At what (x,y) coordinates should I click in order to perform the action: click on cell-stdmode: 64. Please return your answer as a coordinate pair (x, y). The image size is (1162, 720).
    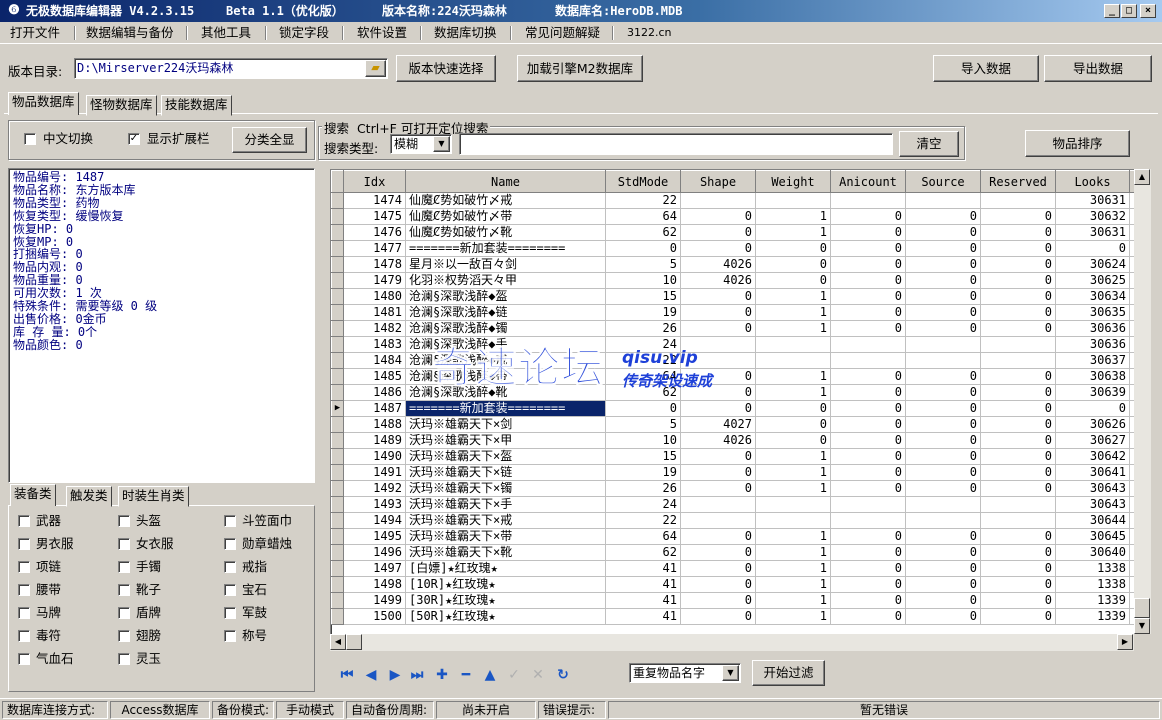
    Looking at the image, I should click on (643, 216).